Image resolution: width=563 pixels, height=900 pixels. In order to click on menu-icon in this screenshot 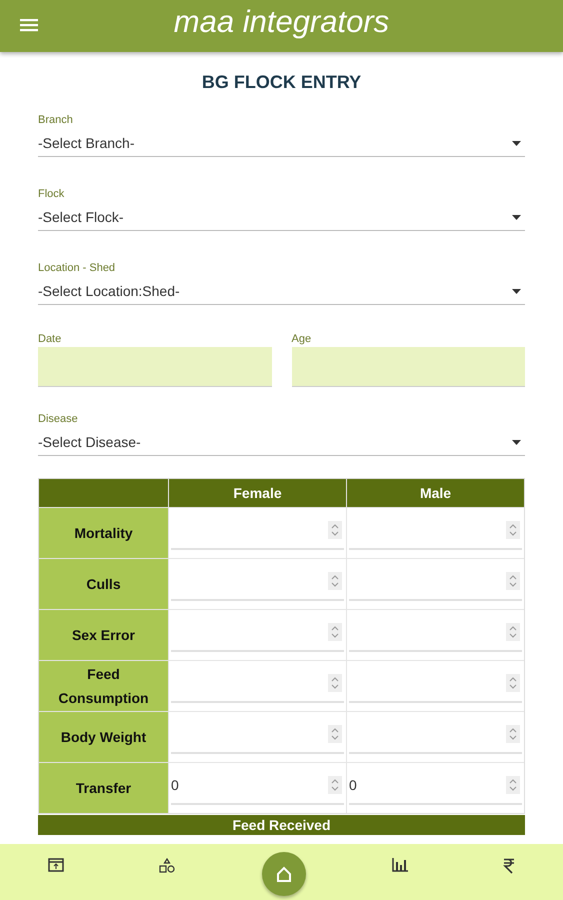, I will do `click(29, 25)`.